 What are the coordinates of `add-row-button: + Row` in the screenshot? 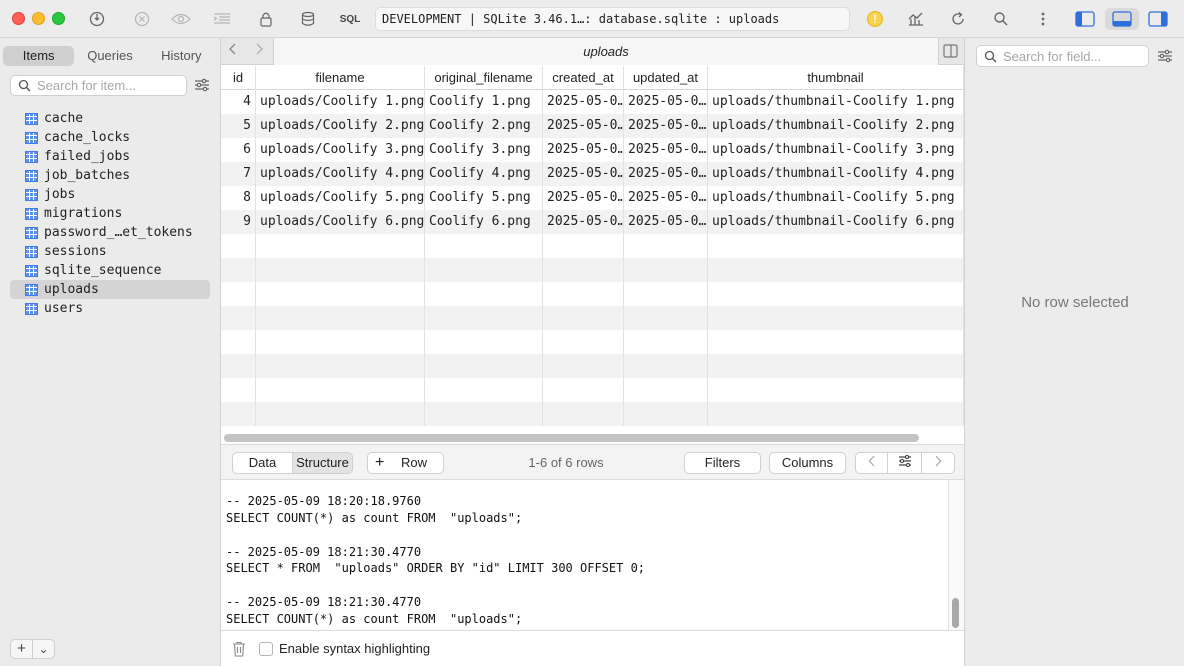 It's located at (405, 463).